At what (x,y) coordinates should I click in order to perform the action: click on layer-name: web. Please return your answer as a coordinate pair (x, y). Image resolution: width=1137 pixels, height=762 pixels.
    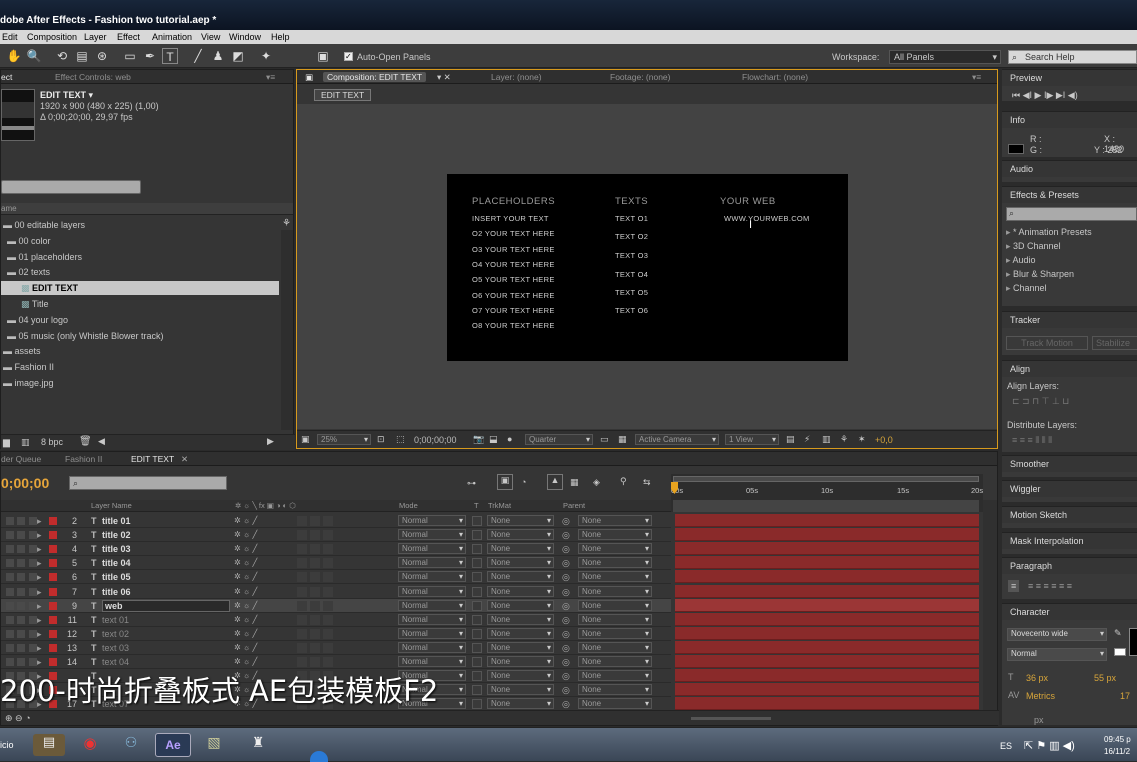
    Looking at the image, I should click on (166, 605).